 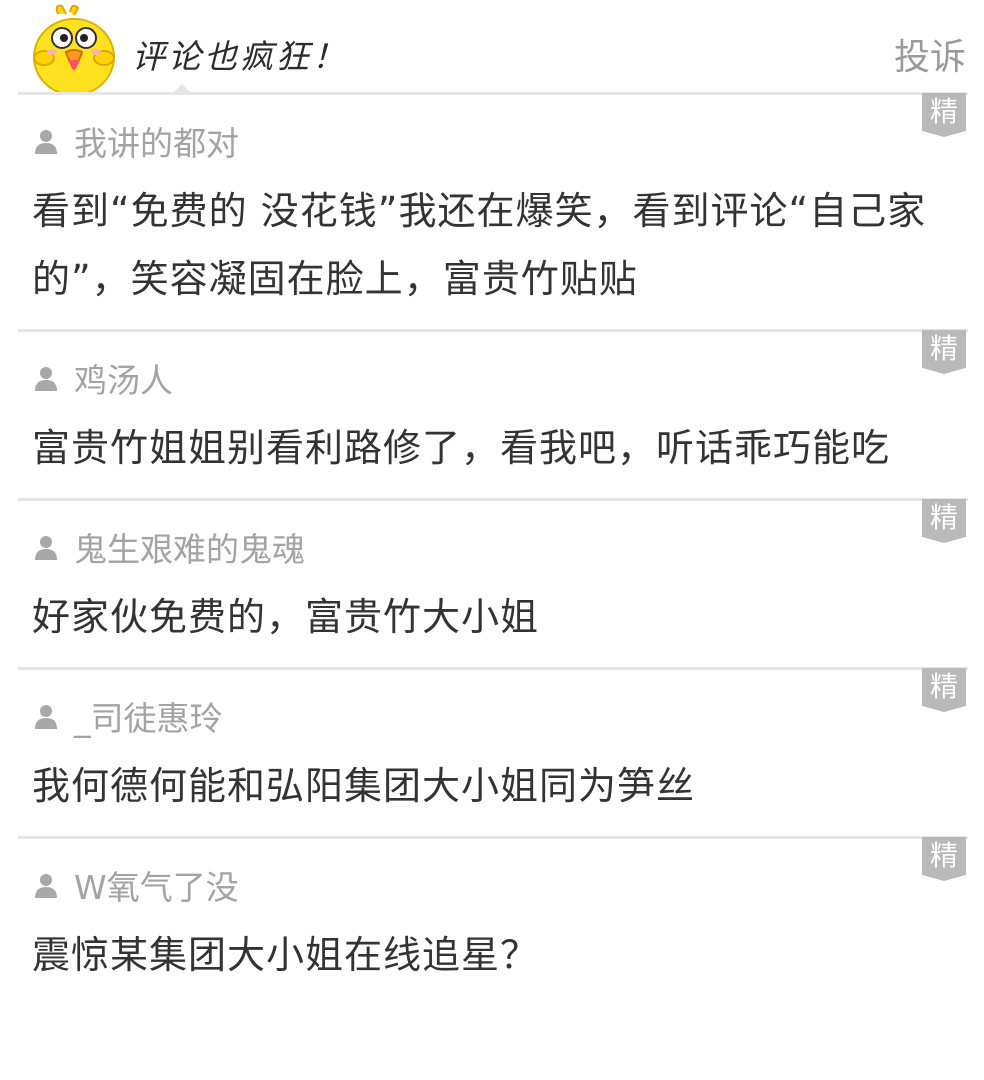 What do you see at coordinates (480, 141) in the screenshot?
I see `comment-author-row: 我讲的都对` at bounding box center [480, 141].